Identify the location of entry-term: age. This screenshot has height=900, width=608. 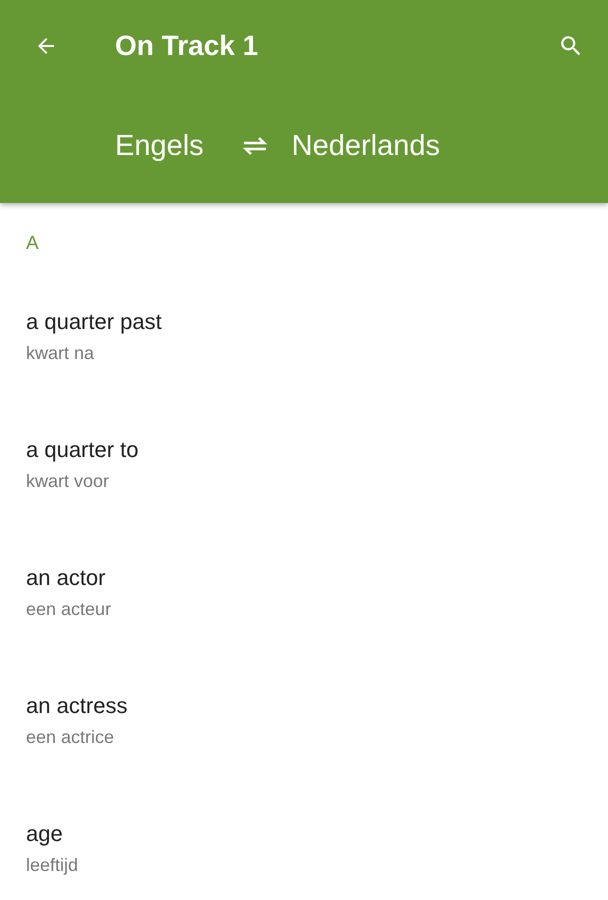
(317, 834).